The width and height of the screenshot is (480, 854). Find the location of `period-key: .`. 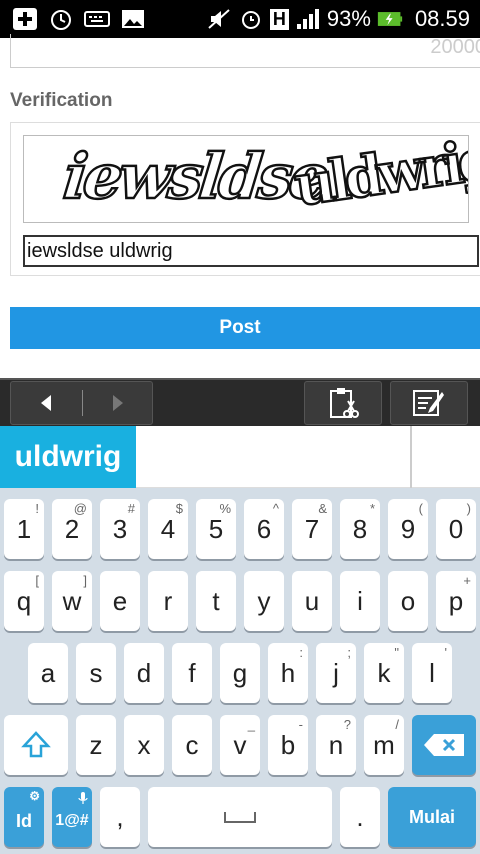

period-key: . is located at coordinates (360, 817).